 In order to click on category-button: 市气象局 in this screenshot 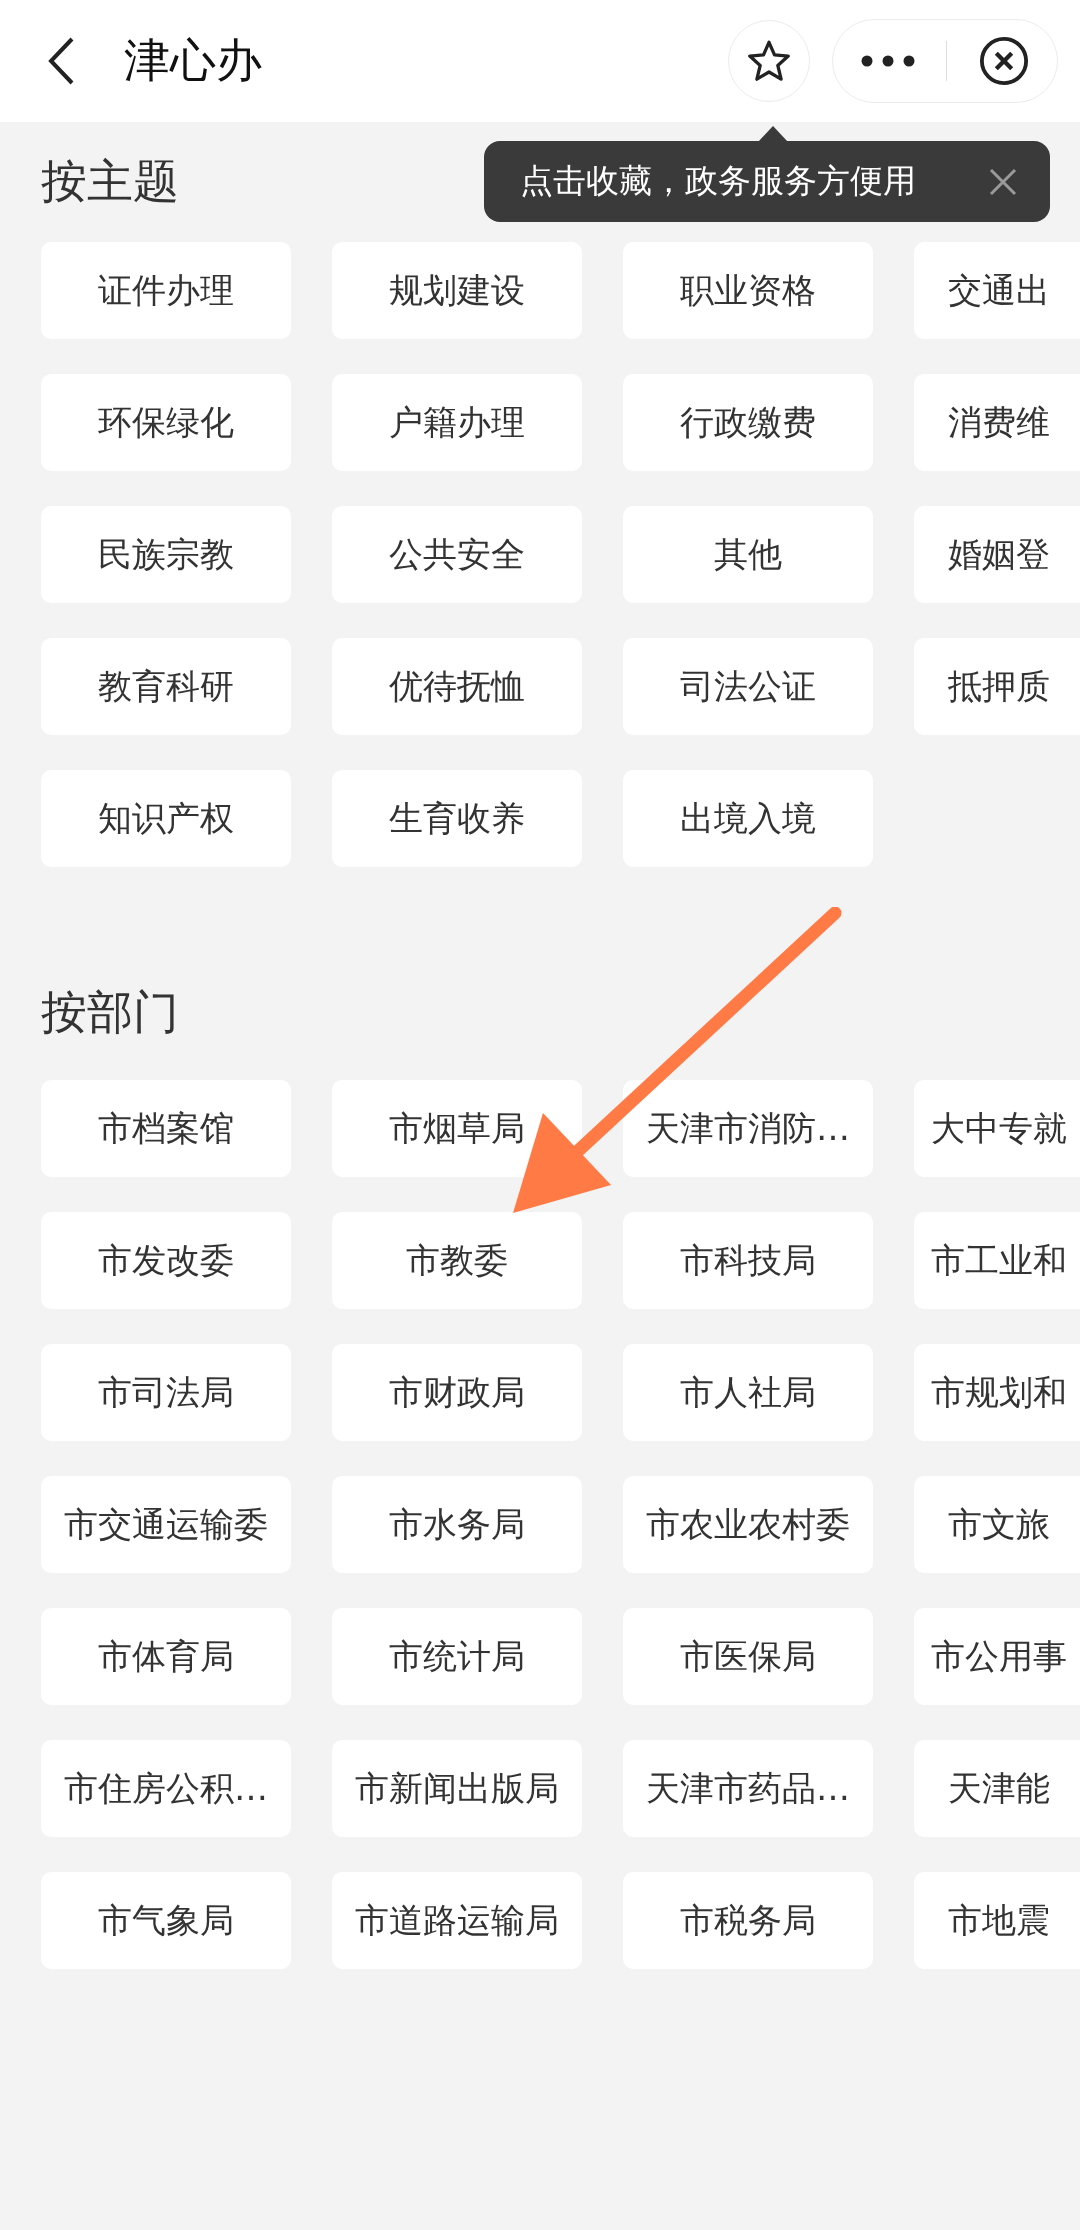, I will do `click(166, 1920)`.